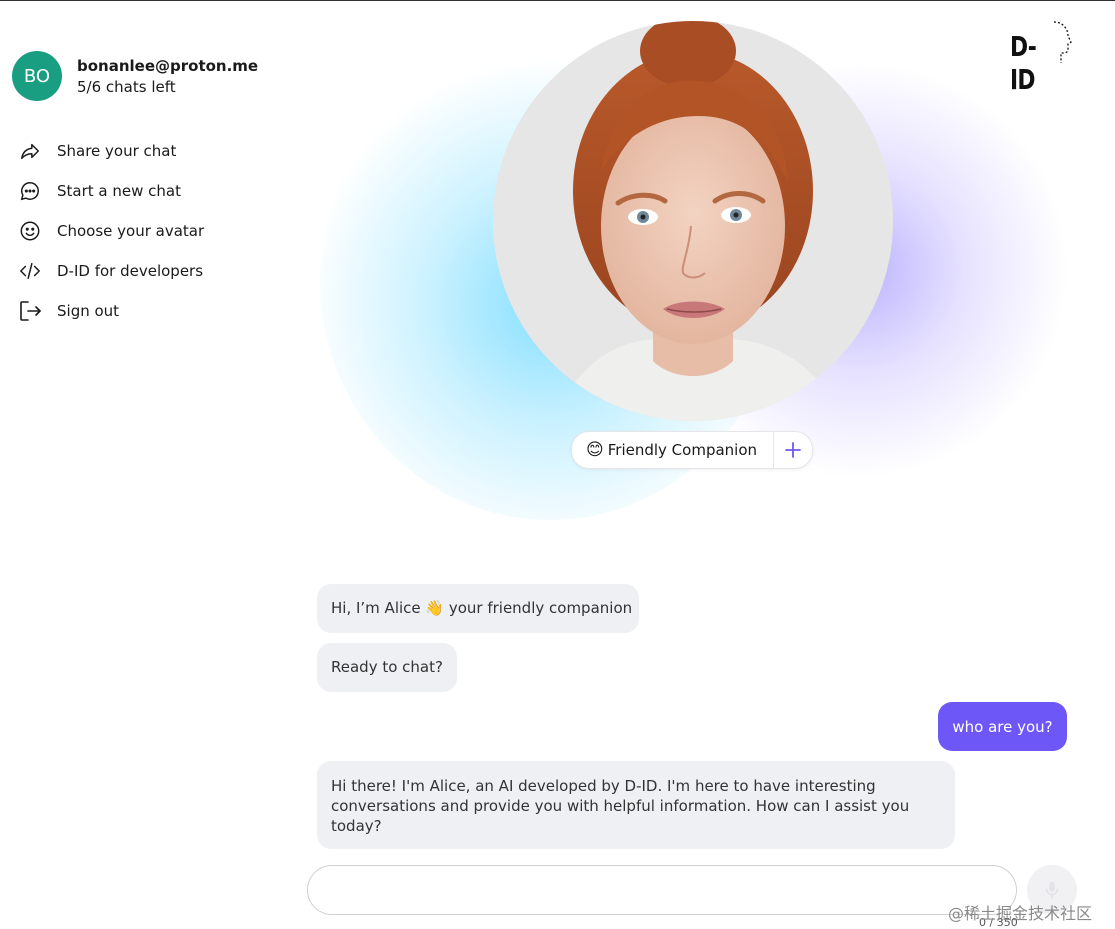  Describe the element at coordinates (595, 450) in the screenshot. I see `smiley-emoji-icon: 😊` at that location.